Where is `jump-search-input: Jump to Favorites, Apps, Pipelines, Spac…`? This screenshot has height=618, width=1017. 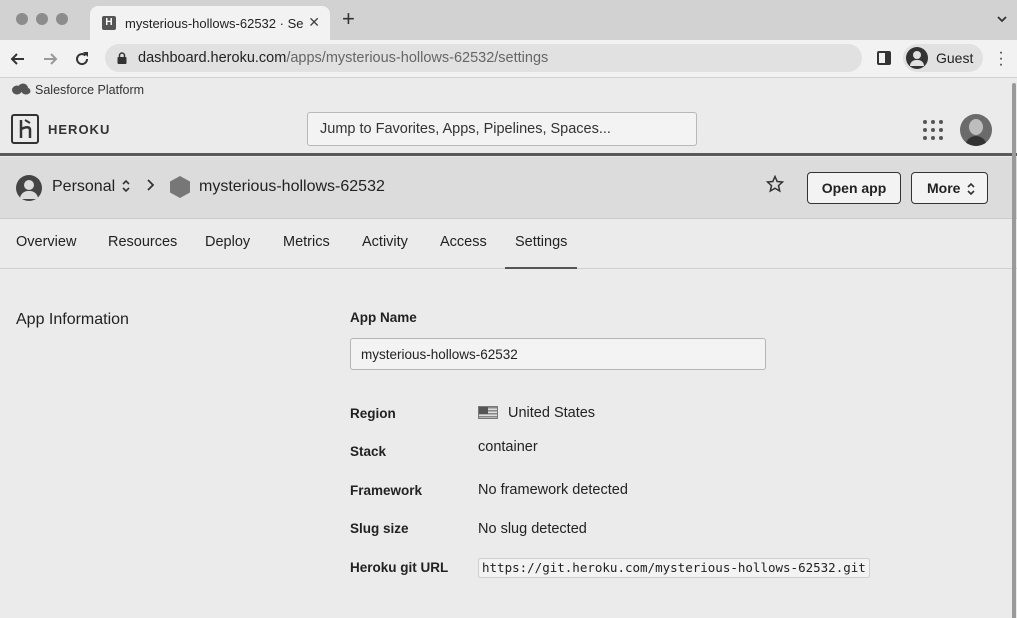
jump-search-input: Jump to Favorites, Apps, Pipelines, Spac… is located at coordinates (502, 129).